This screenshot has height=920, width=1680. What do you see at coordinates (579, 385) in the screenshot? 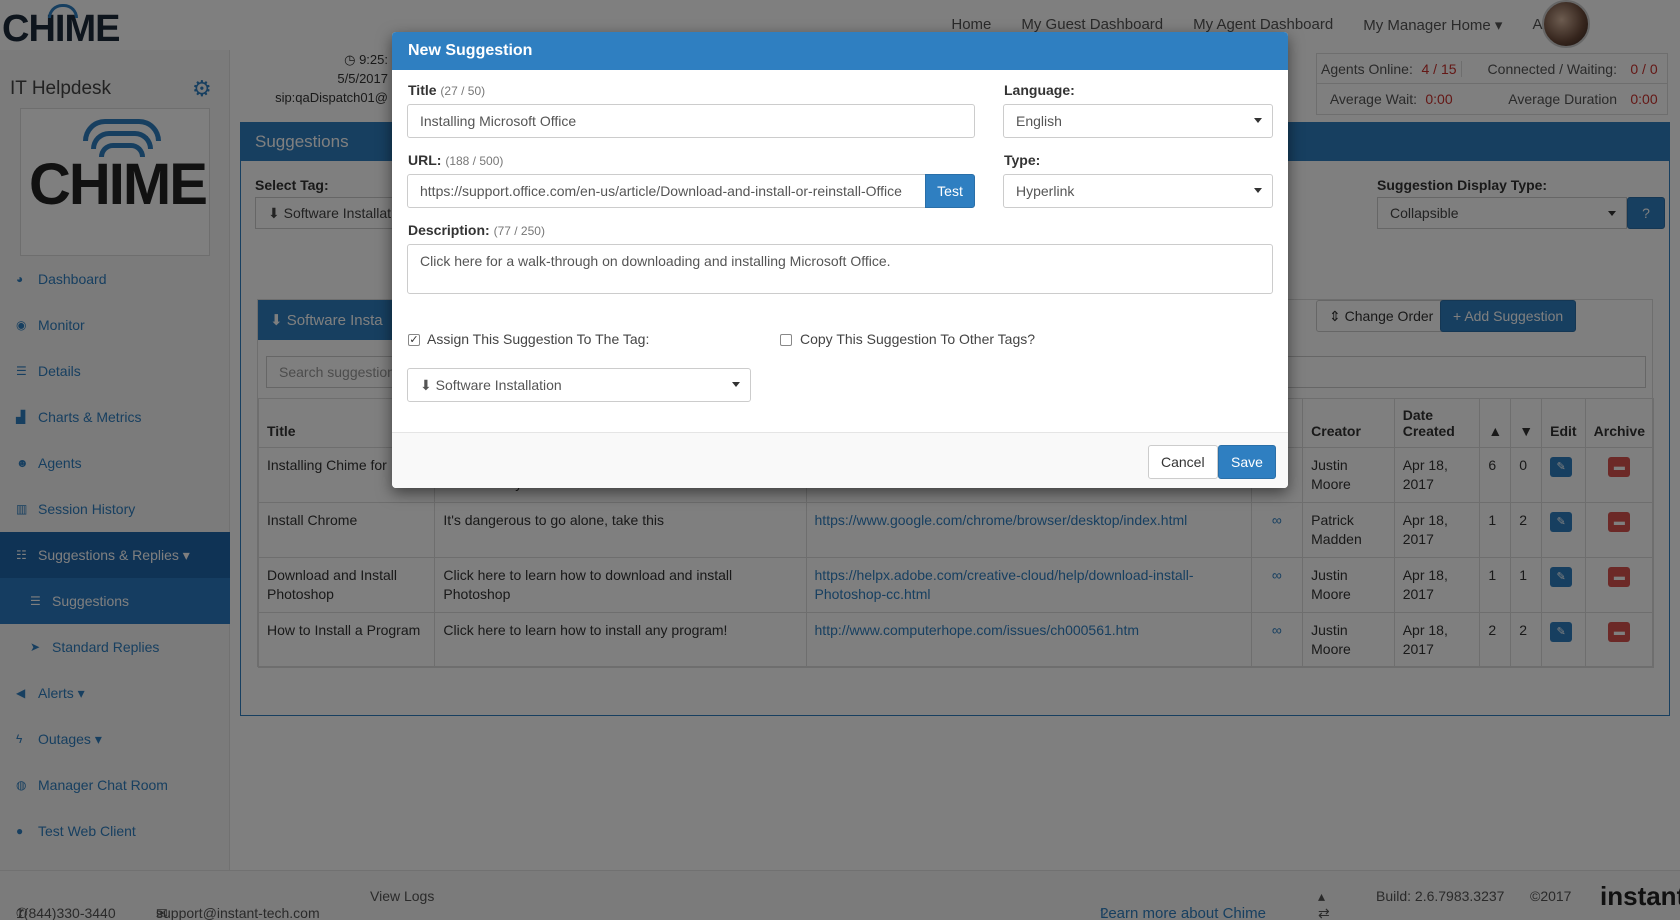
I see `assign-tag-select: ⬇ Software Installation` at bounding box center [579, 385].